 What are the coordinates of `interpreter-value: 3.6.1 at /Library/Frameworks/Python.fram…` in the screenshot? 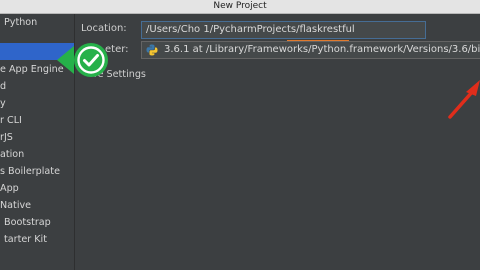 It's located at (322, 49).